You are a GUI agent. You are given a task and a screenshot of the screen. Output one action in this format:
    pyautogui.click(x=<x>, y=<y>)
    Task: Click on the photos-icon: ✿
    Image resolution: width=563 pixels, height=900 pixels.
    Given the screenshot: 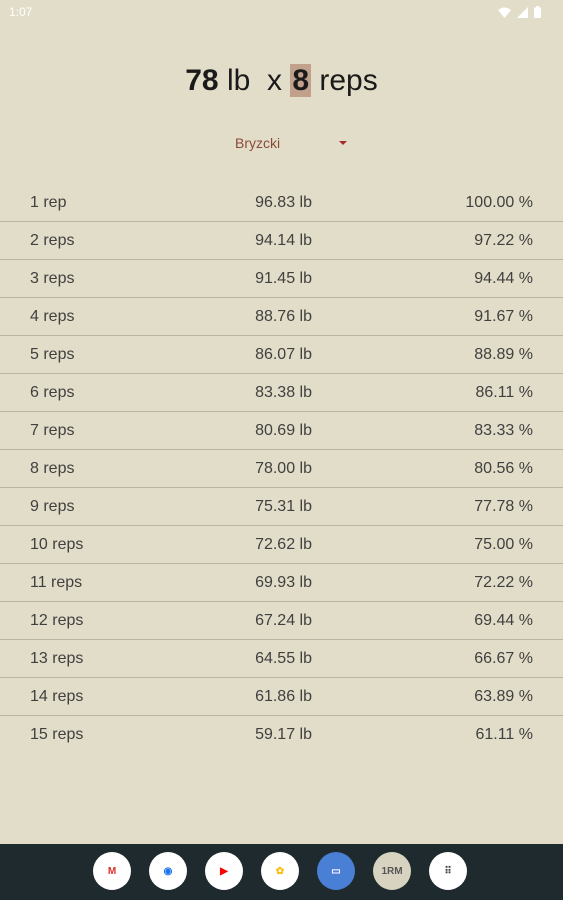 What is the action you would take?
    pyautogui.click(x=280, y=871)
    